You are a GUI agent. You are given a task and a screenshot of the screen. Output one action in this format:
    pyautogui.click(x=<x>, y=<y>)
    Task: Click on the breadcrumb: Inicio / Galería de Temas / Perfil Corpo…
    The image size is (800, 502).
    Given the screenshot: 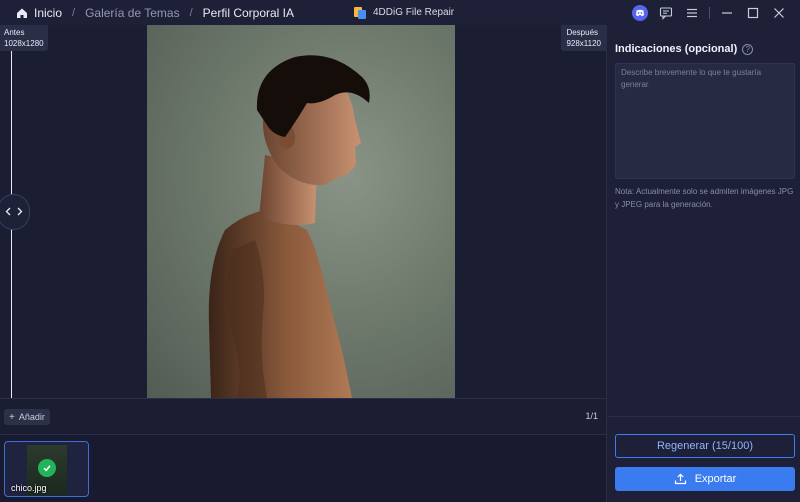 What is the action you would take?
    pyautogui.click(x=147, y=12)
    